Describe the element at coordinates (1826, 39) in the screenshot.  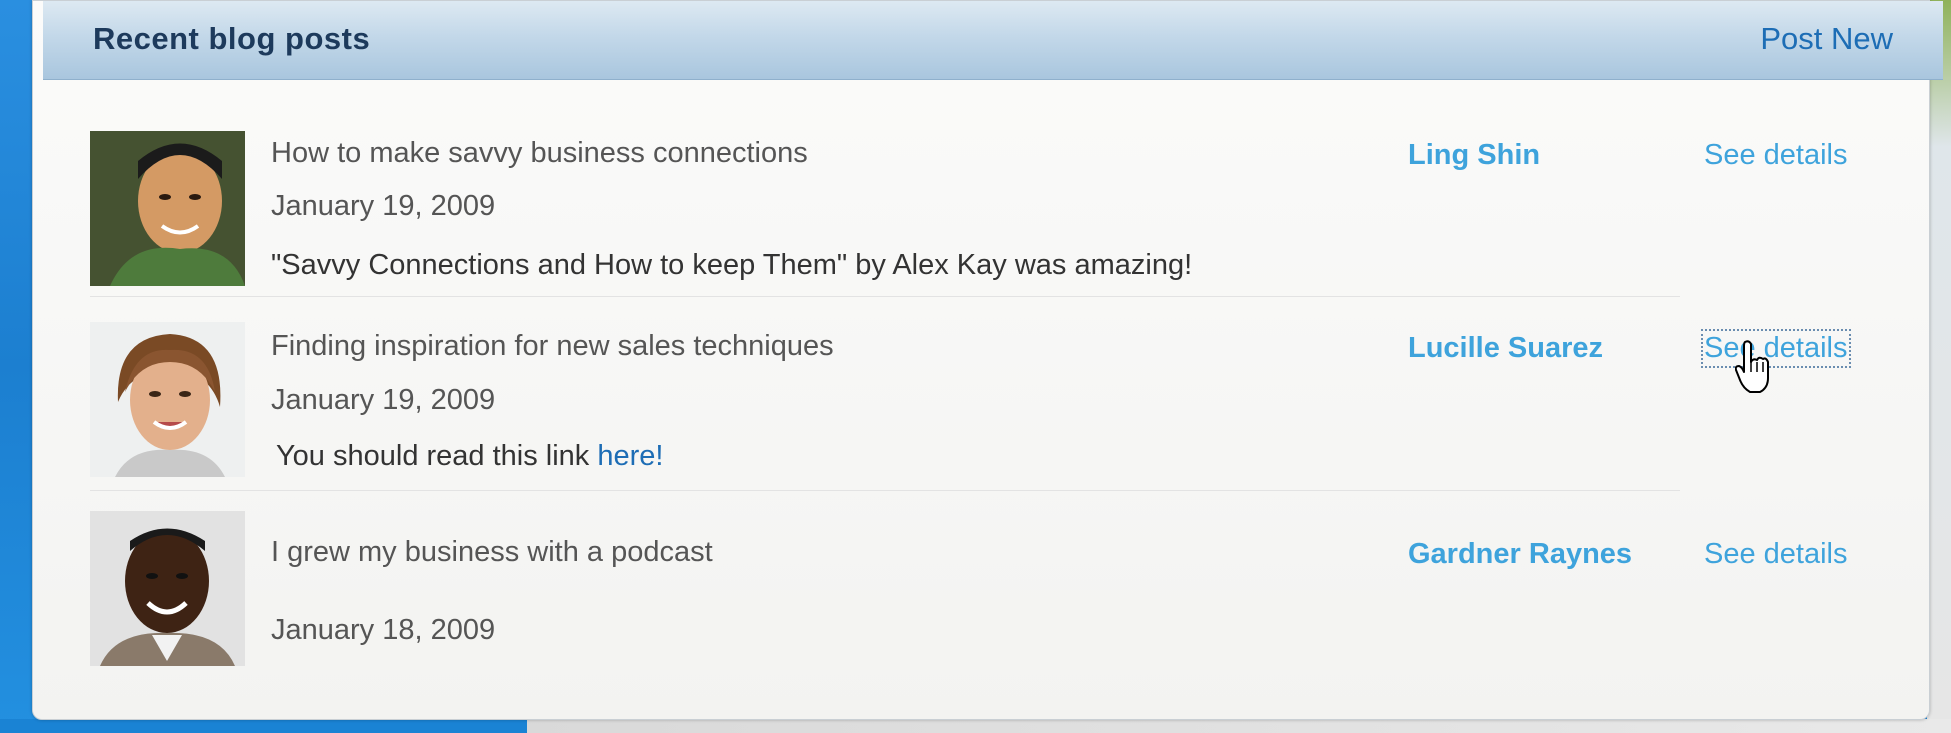
I see `post-new-link: Post New` at that location.